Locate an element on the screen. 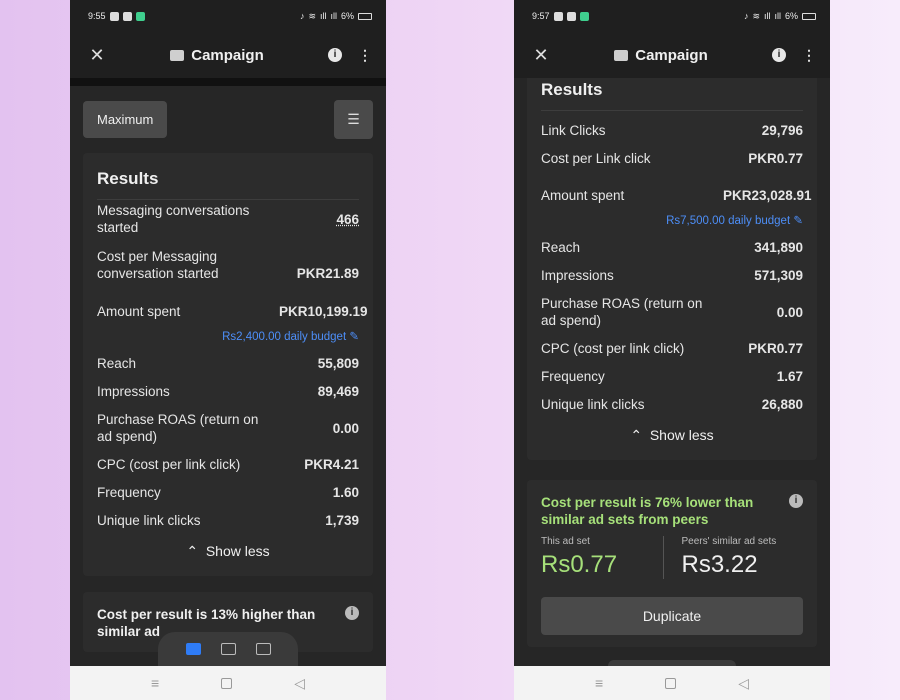  metric-row: Amount spent PKR23,028.91 is located at coordinates (676, 195).